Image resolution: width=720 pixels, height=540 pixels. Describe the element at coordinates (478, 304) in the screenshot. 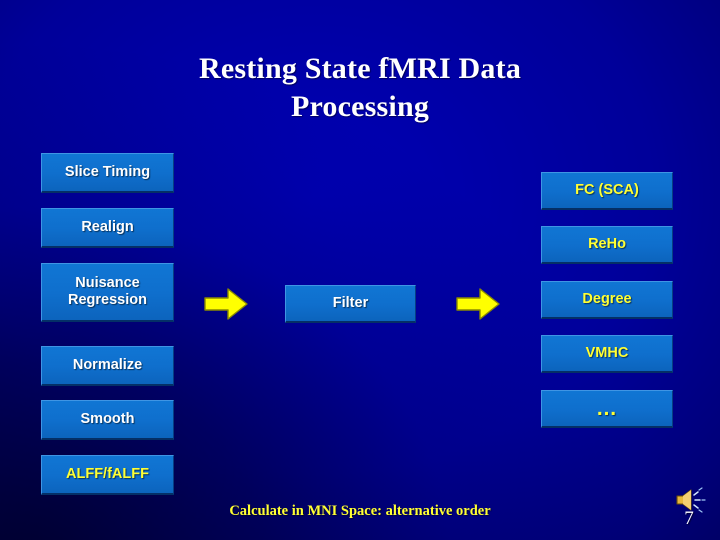

I see `arrow-from-filter-icon` at that location.